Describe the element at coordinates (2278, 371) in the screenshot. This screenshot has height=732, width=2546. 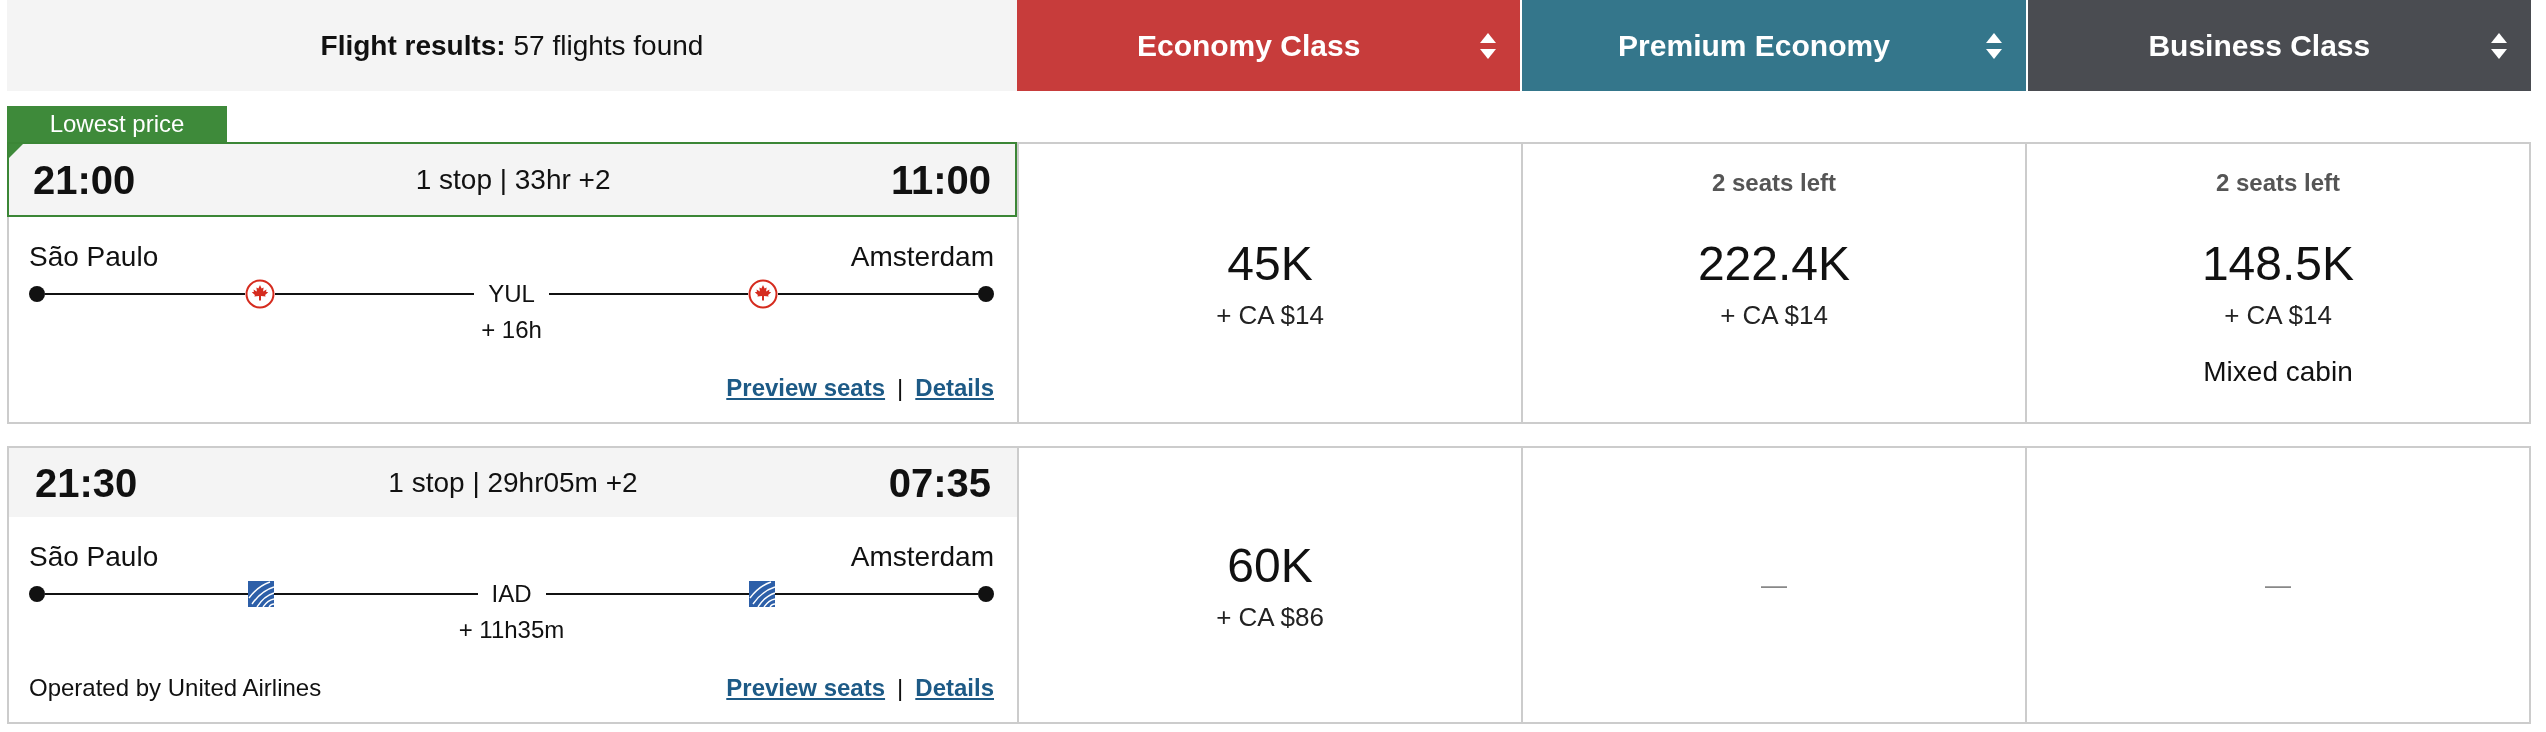
I see `cabin-note: Mixed cabin` at that location.